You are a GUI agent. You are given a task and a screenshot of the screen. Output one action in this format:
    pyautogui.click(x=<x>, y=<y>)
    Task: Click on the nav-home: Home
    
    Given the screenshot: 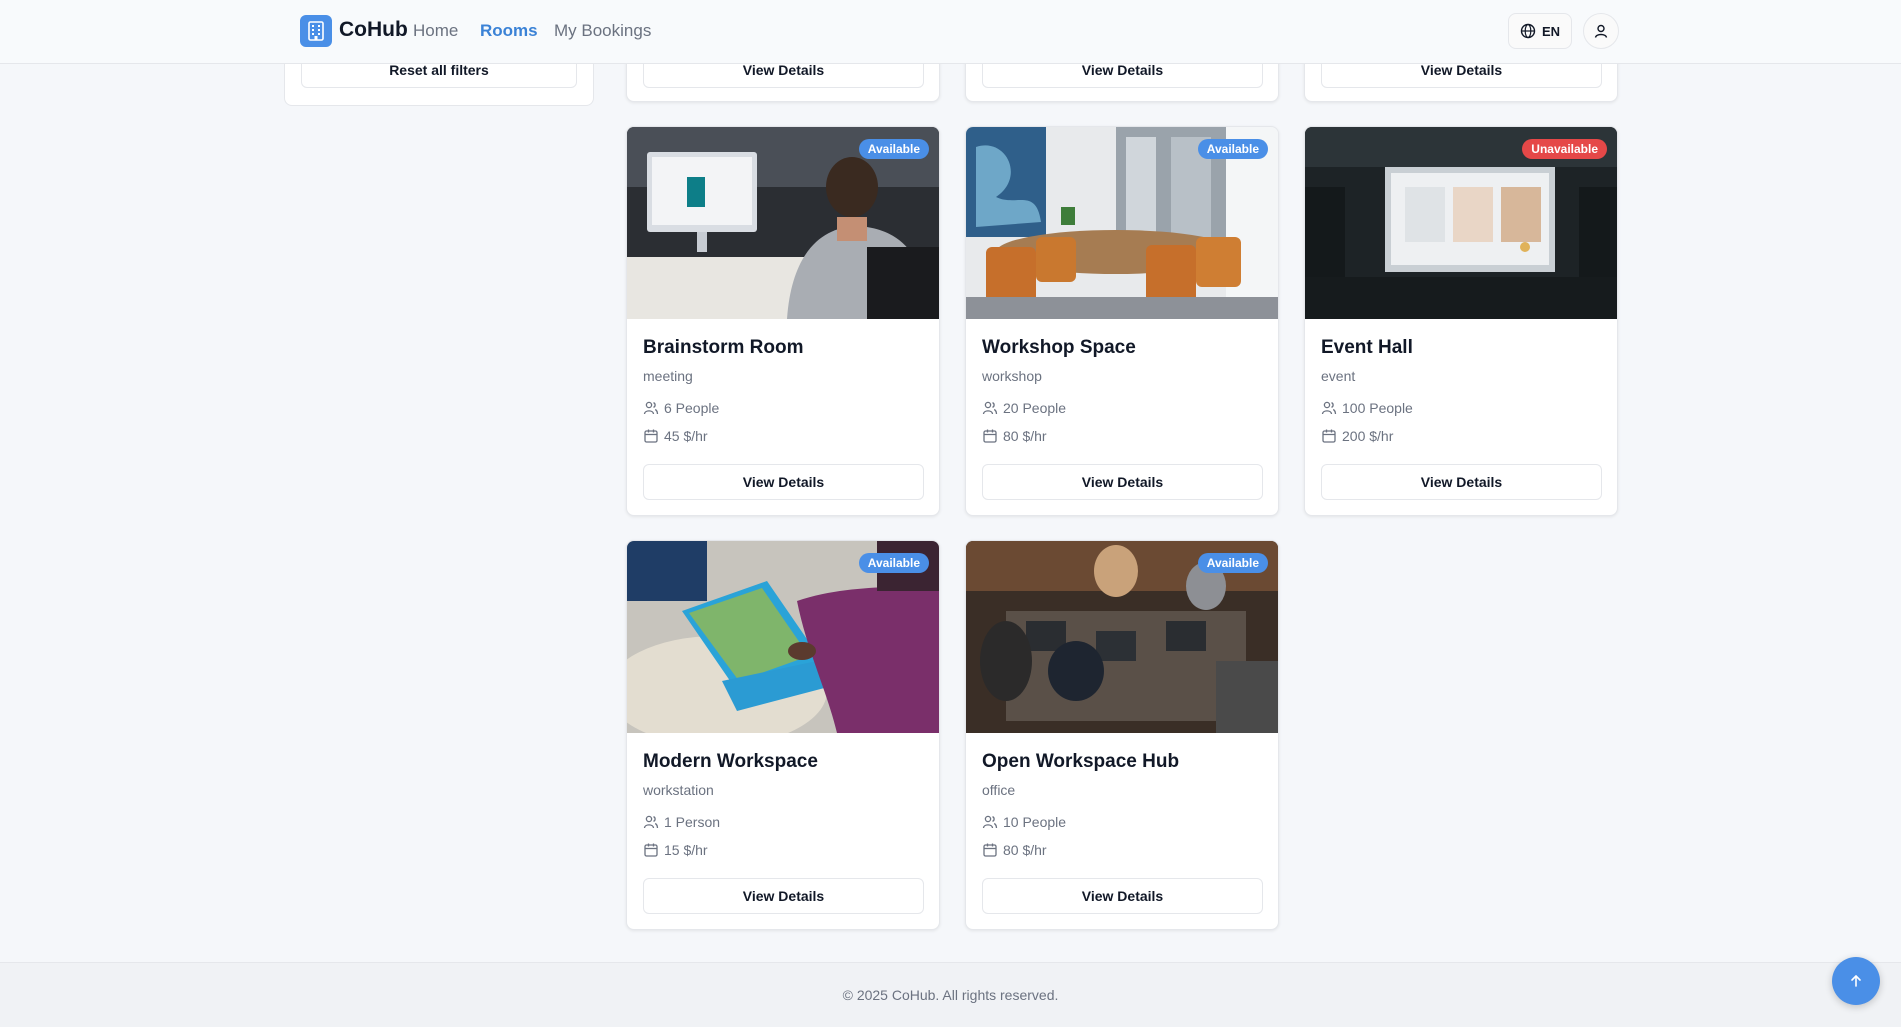 What is the action you would take?
    pyautogui.click(x=435, y=31)
    